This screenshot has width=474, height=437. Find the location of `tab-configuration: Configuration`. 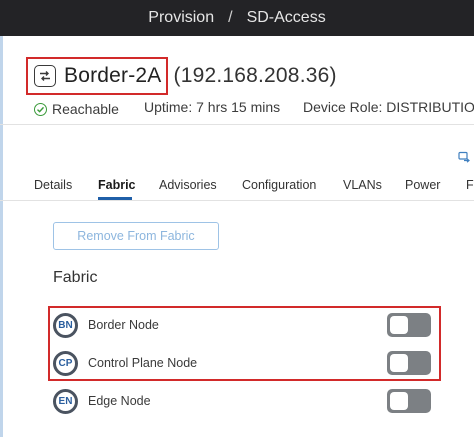

tab-configuration: Configuration is located at coordinates (279, 185).